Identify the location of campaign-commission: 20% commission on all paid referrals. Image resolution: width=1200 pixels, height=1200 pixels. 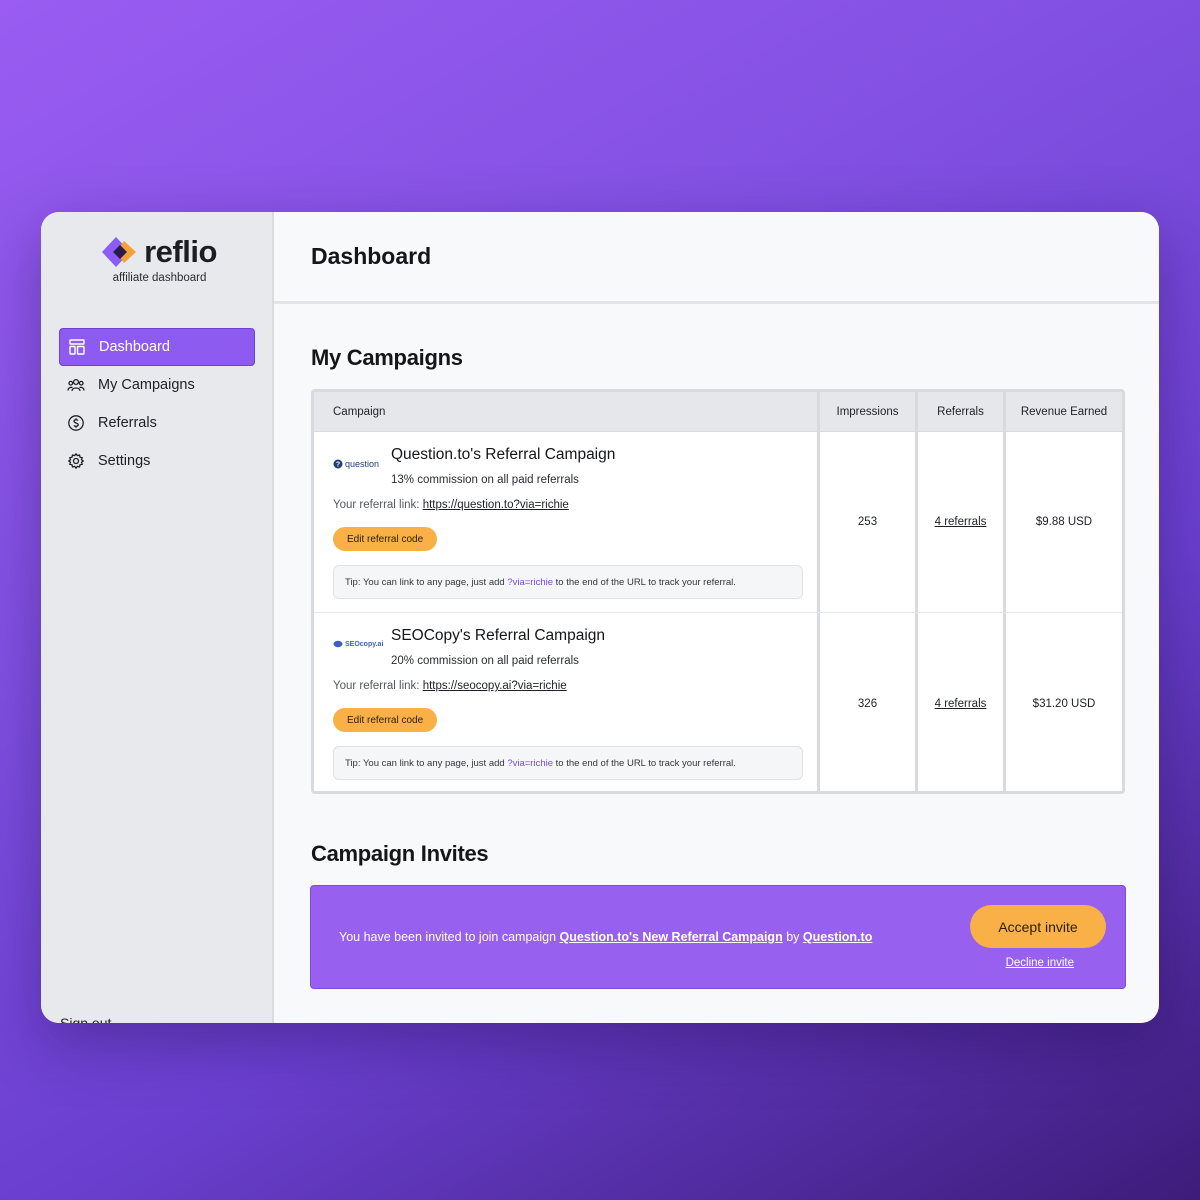
(485, 661).